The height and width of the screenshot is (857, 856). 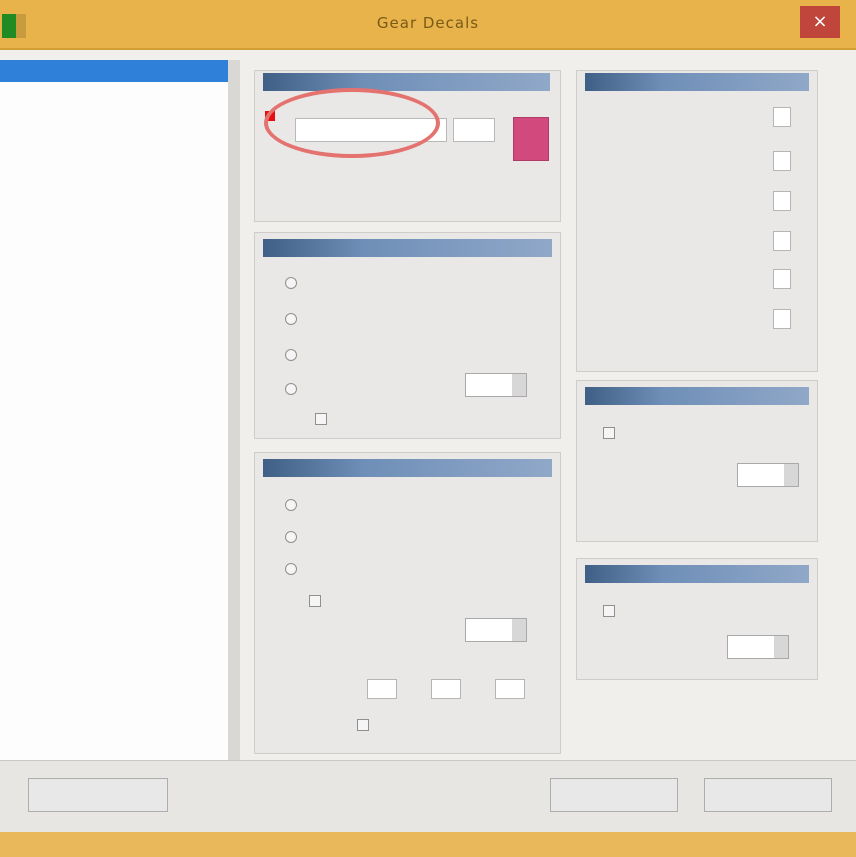 I want to click on left-button, so click(x=98, y=795).